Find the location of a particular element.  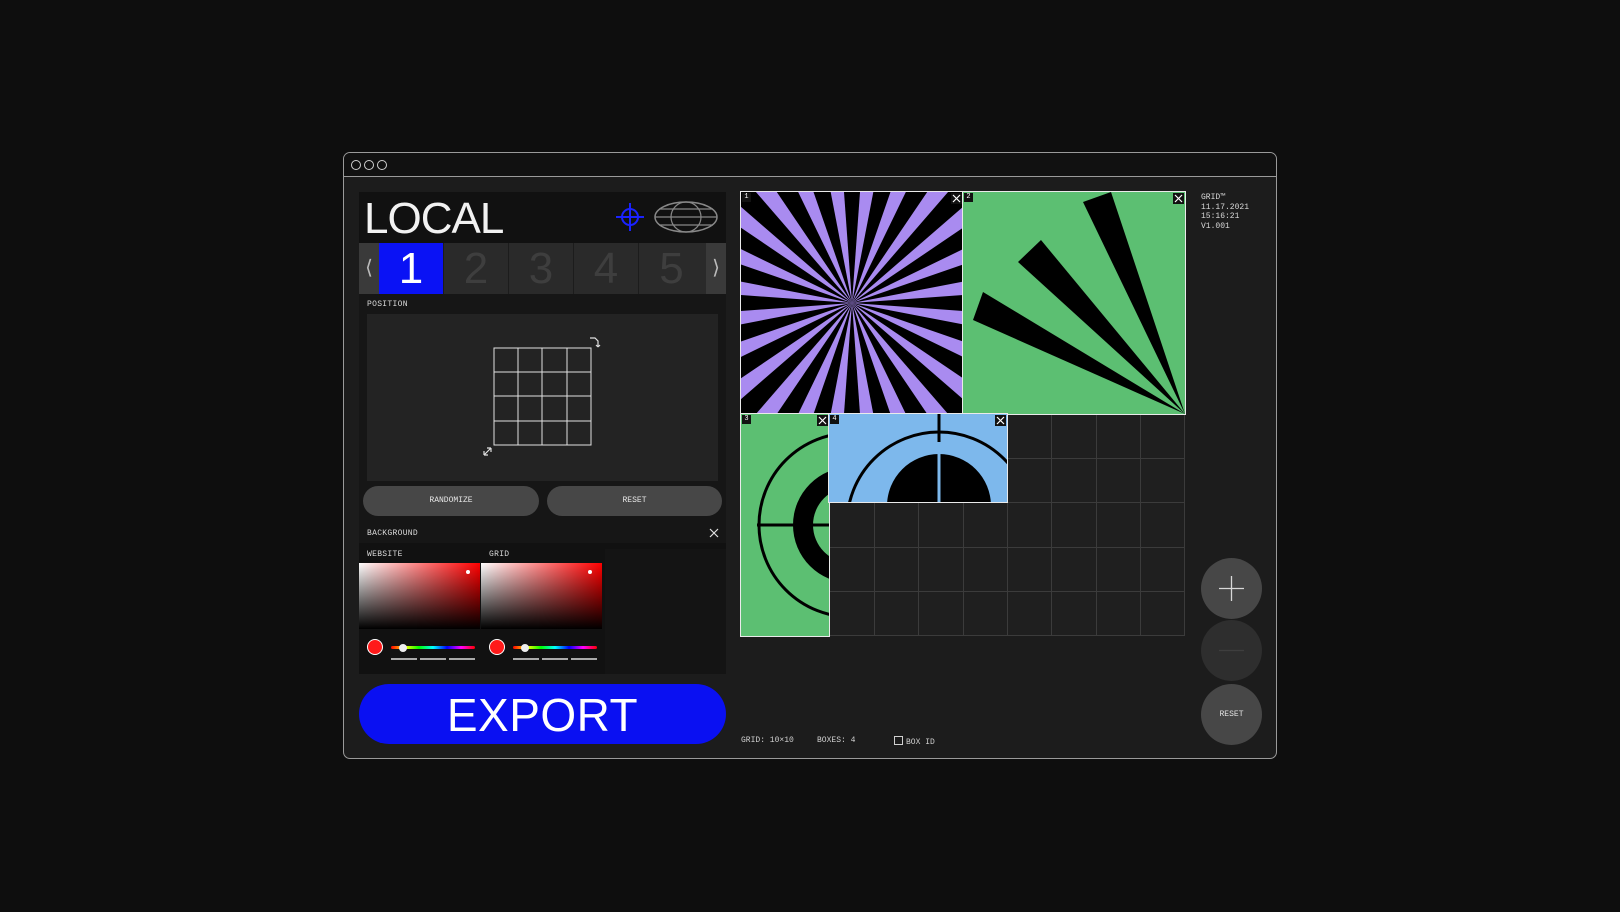

plus-icon is located at coordinates (1231, 588).